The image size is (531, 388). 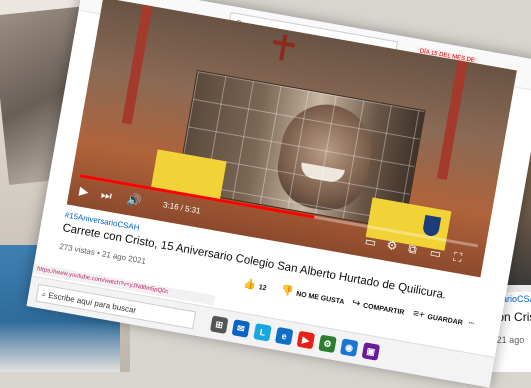 What do you see at coordinates (356, 303) in the screenshot?
I see `share-icon: ↪` at bounding box center [356, 303].